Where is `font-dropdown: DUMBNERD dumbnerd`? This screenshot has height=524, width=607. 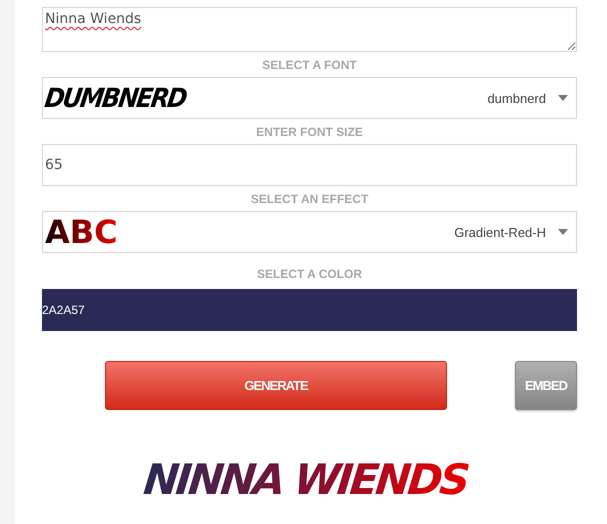 font-dropdown: DUMBNERD dumbnerd is located at coordinates (309, 98).